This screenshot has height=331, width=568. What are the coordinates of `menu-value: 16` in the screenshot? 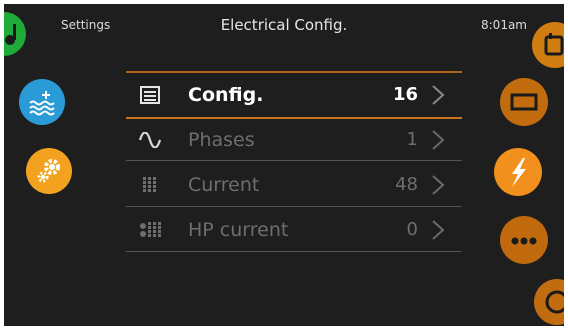 It's located at (405, 94).